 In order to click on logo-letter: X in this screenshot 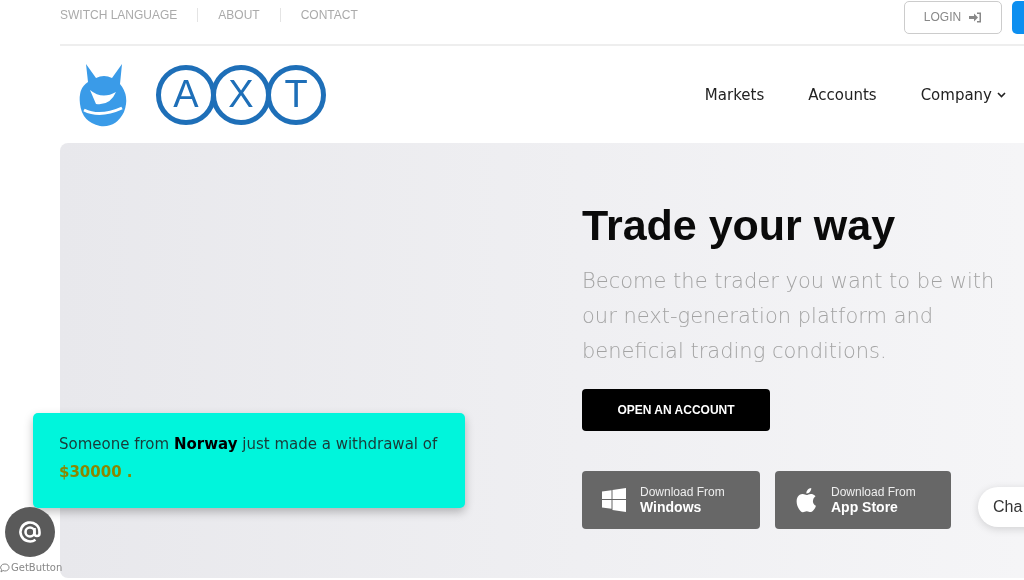, I will do `click(241, 94)`.